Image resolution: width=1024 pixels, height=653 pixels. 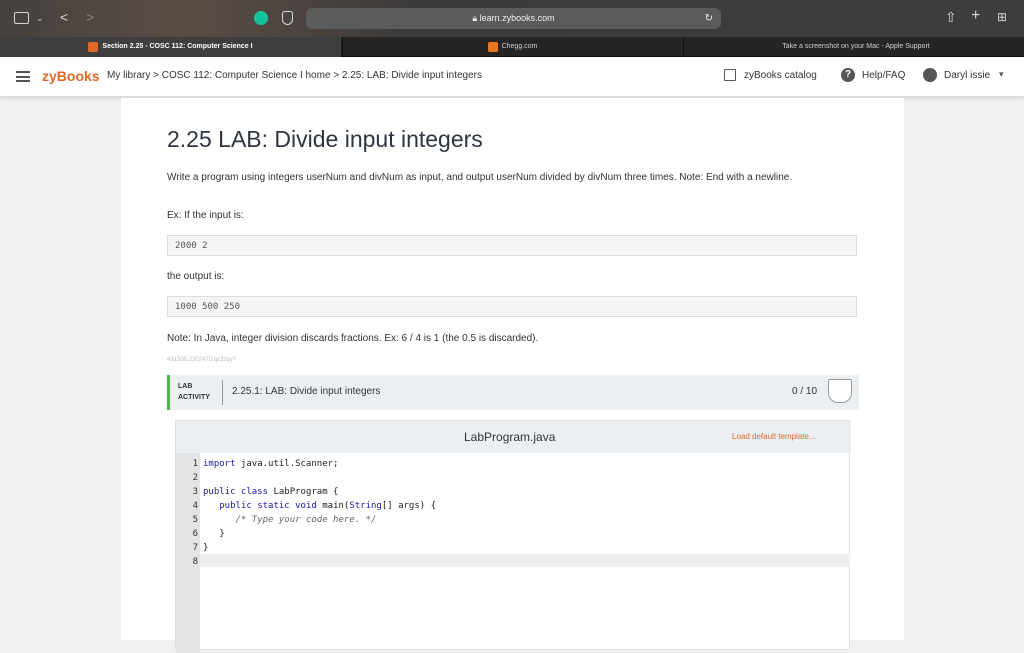 What do you see at coordinates (195, 520) in the screenshot?
I see `line-number: 5` at bounding box center [195, 520].